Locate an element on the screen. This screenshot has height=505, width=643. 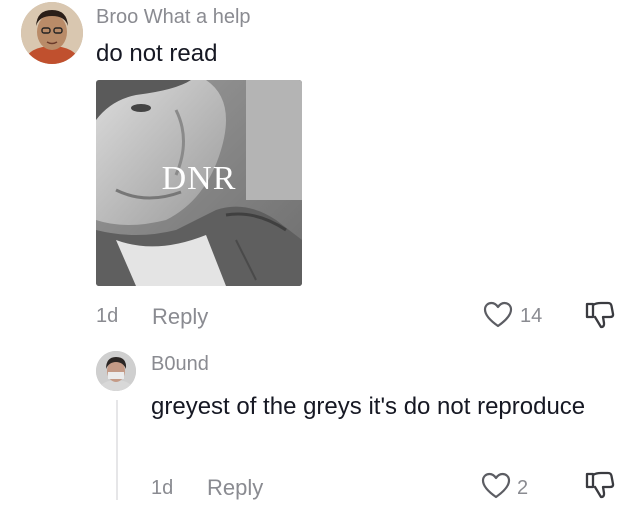
avatar-image is located at coordinates (52, 33).